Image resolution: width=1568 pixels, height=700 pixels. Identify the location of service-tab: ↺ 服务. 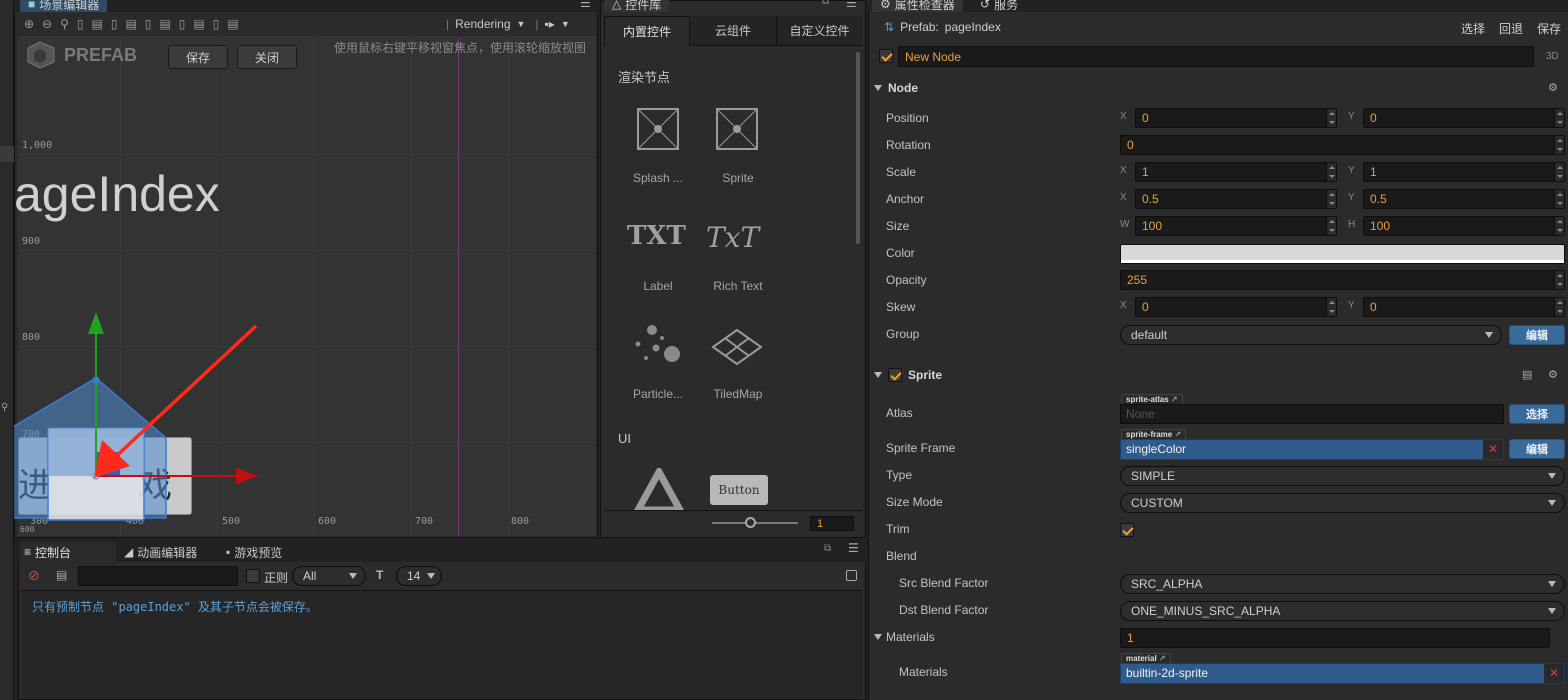
(999, 6).